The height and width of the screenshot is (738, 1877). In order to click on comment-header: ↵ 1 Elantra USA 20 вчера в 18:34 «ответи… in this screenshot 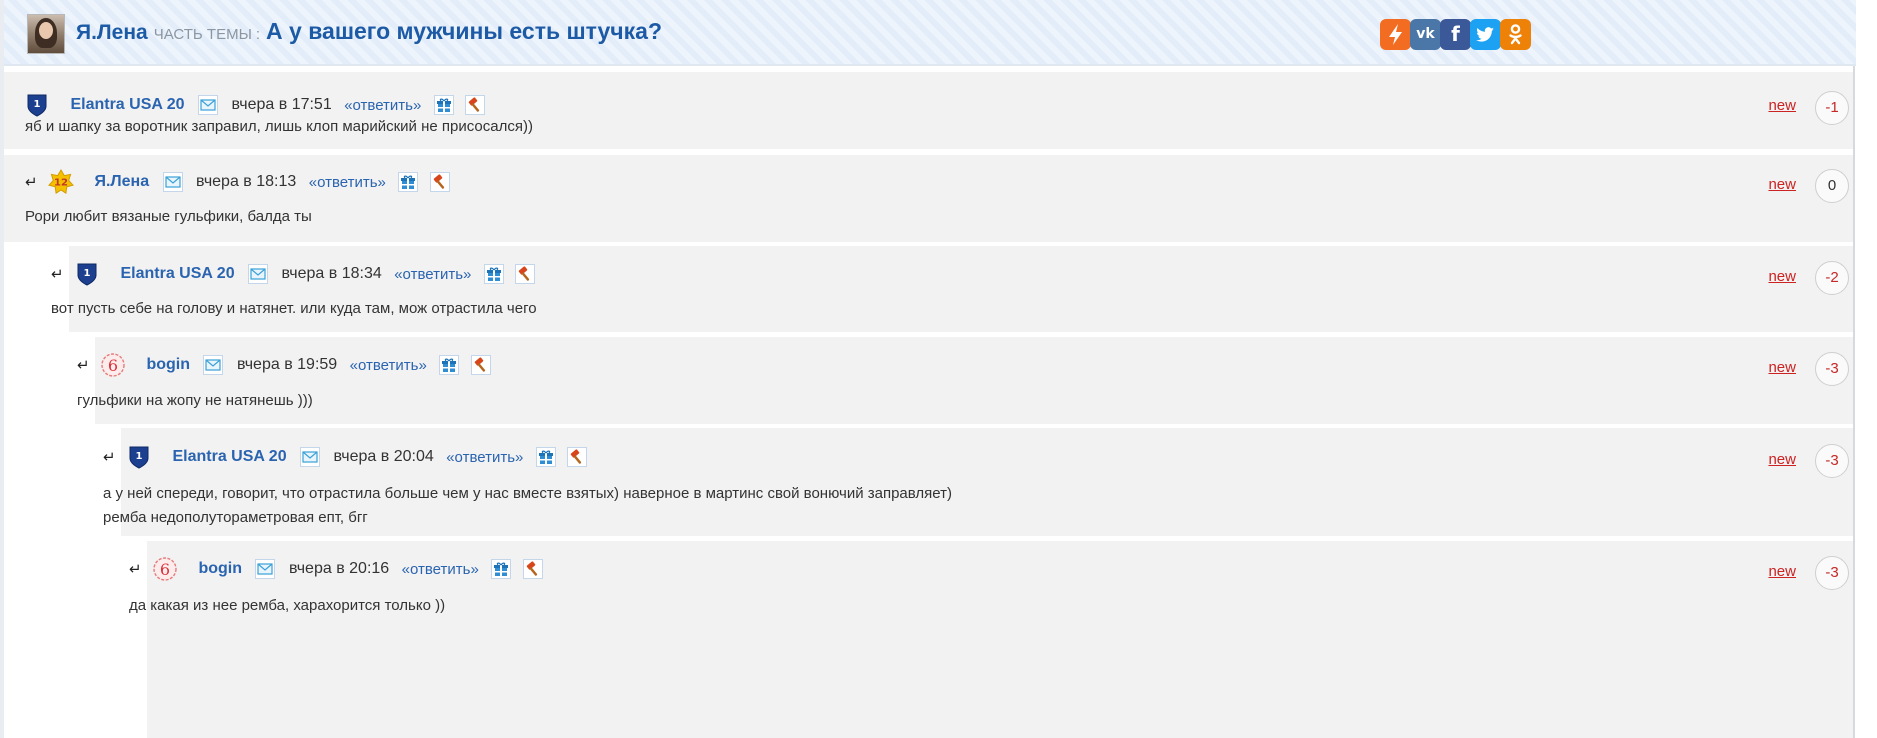, I will do `click(296, 276)`.